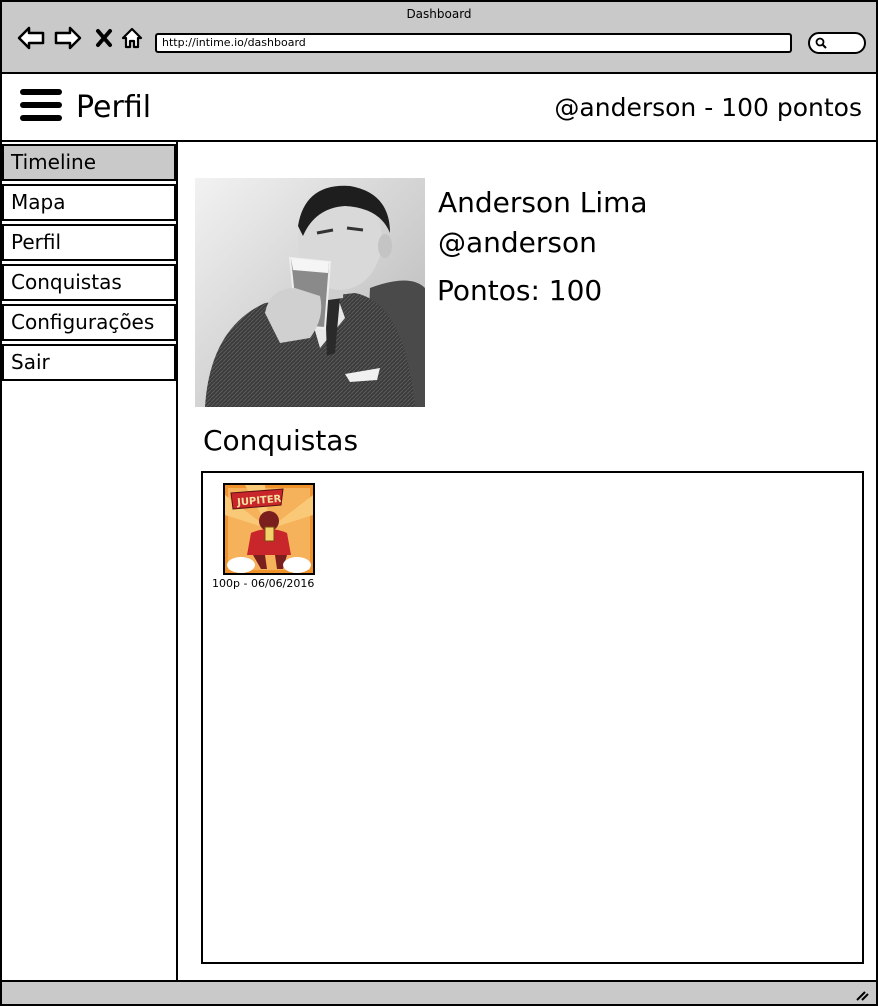 This screenshot has width=878, height=1006. I want to click on sidebar-item-sair: Sair, so click(89, 362).